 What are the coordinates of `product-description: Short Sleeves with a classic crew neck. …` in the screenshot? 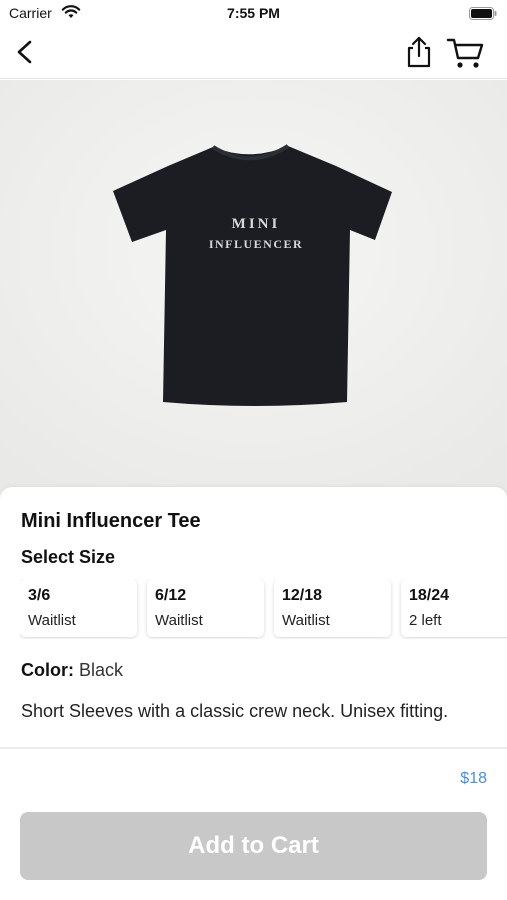 It's located at (235, 711).